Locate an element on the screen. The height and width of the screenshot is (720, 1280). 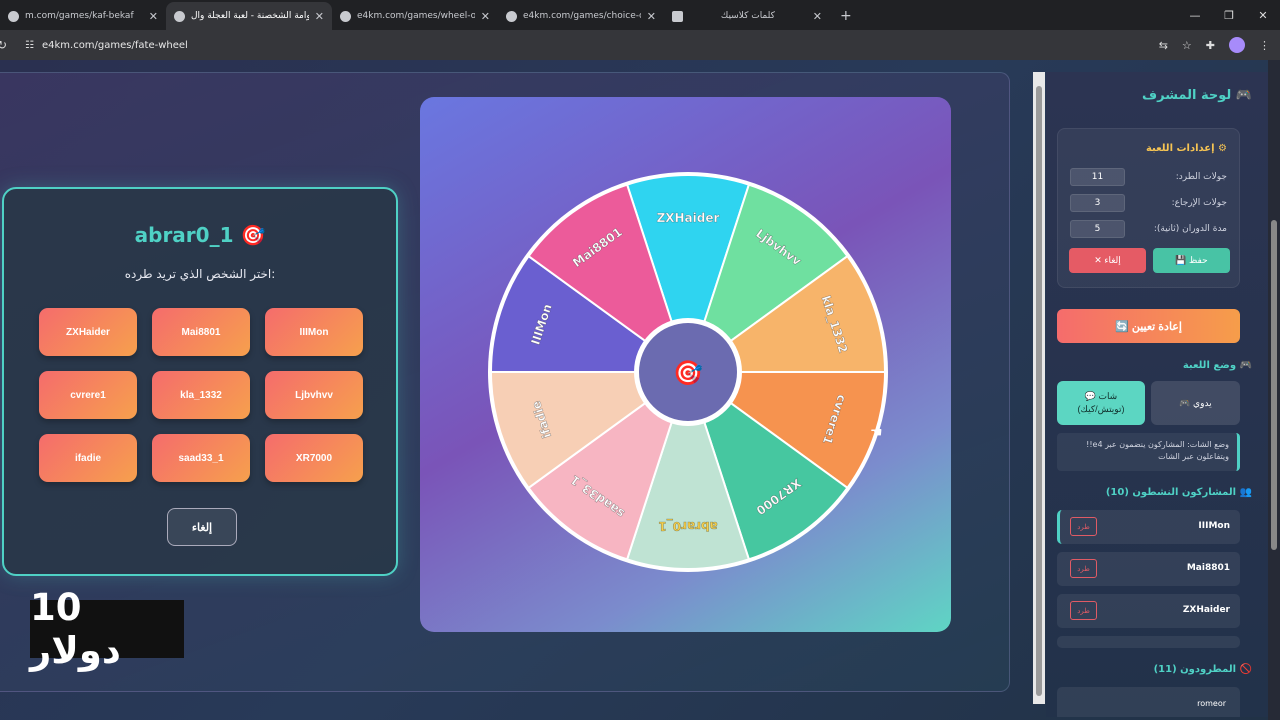
chat-icon: 💬 is located at coordinates (1091, 396).